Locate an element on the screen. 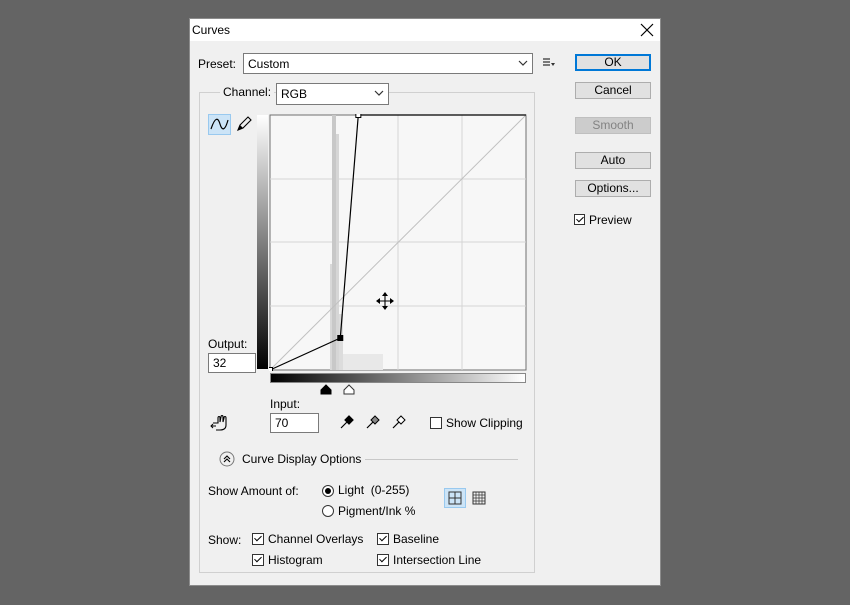  show-label: Show: is located at coordinates (225, 540).